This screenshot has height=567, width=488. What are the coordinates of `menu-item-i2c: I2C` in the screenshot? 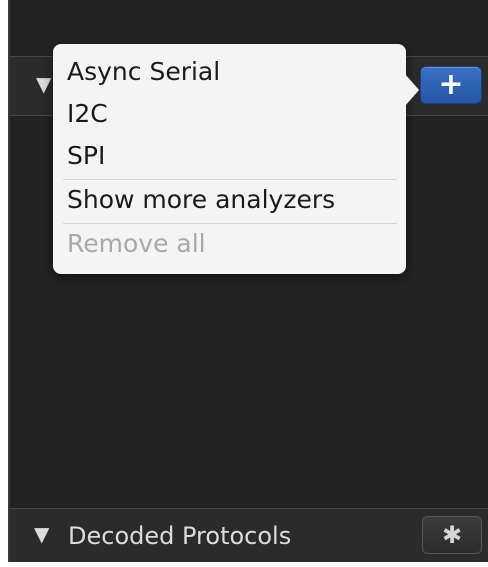 It's located at (87, 114).